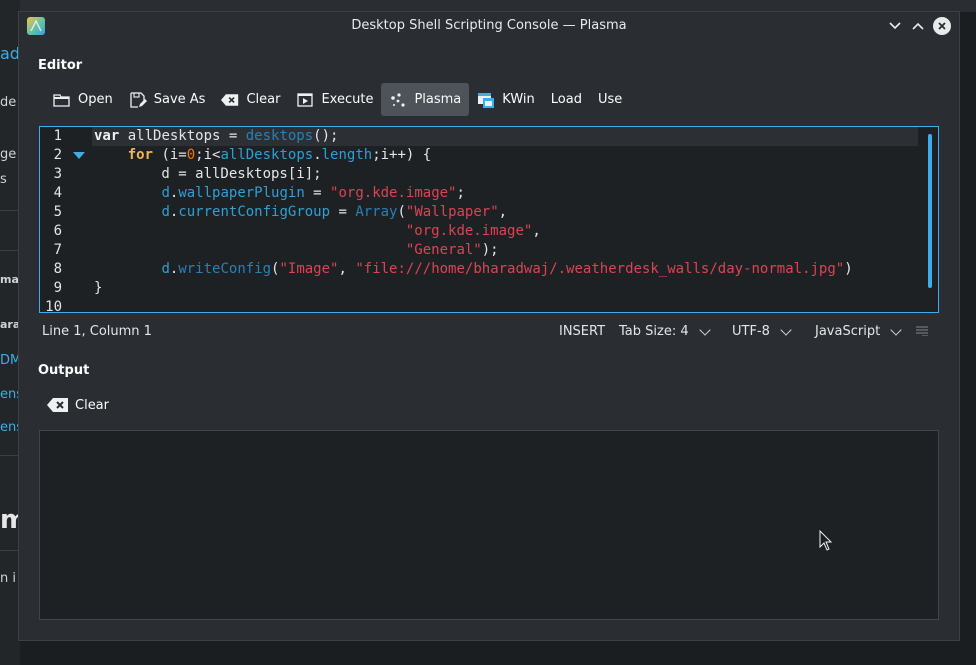  I want to click on background-text: de, so click(8, 102).